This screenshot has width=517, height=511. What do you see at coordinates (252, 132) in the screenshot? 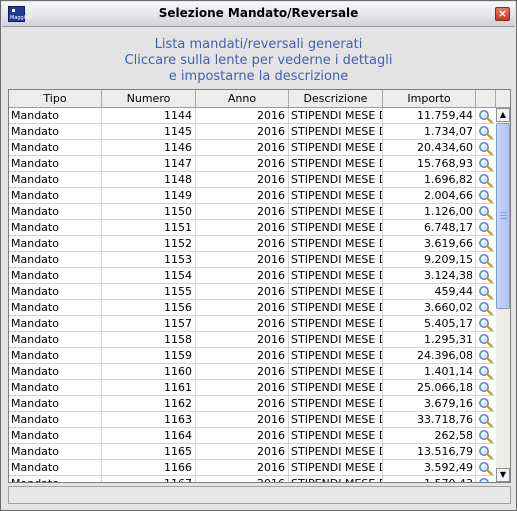
I see `table-row: Mandato 1145 2016 STIPENDI MESE DI 1.734,07` at bounding box center [252, 132].